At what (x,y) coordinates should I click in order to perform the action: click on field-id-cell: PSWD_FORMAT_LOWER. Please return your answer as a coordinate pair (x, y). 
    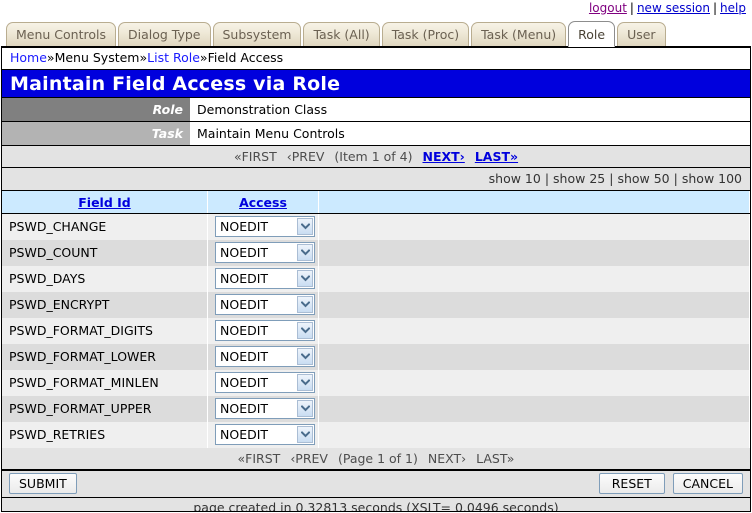
    Looking at the image, I should click on (105, 356).